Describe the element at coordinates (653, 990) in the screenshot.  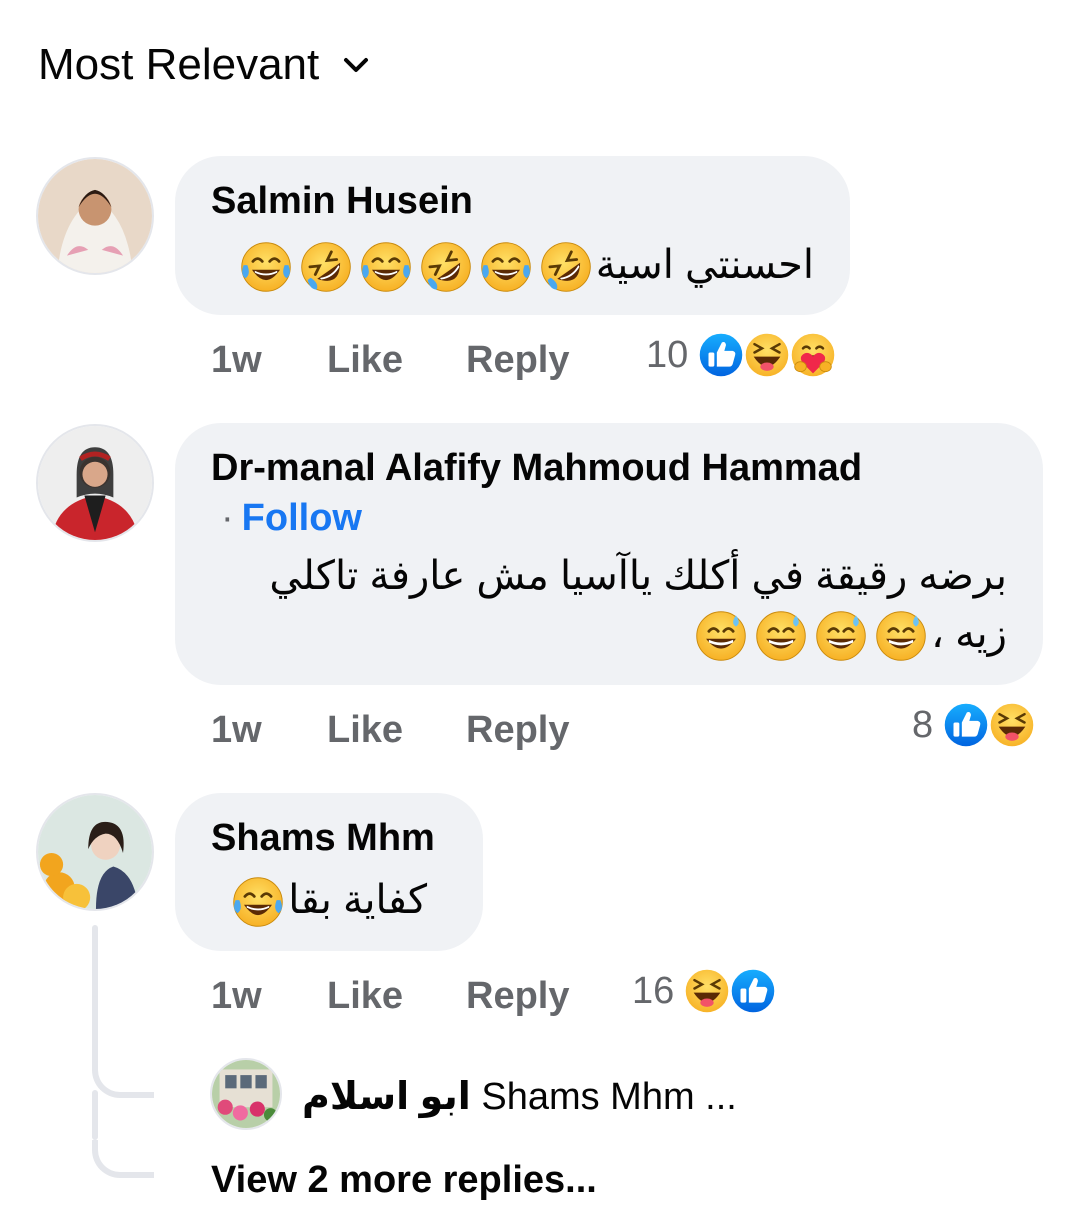
I see `reaction-count: 16` at that location.